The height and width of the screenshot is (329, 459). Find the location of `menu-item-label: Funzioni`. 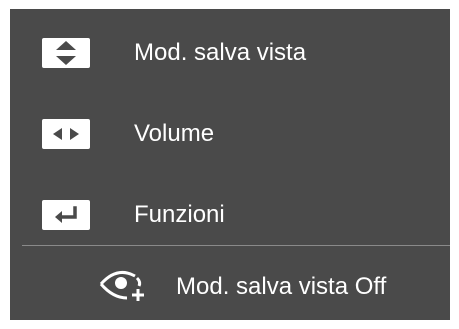

menu-item-label: Funzioni is located at coordinates (179, 214).